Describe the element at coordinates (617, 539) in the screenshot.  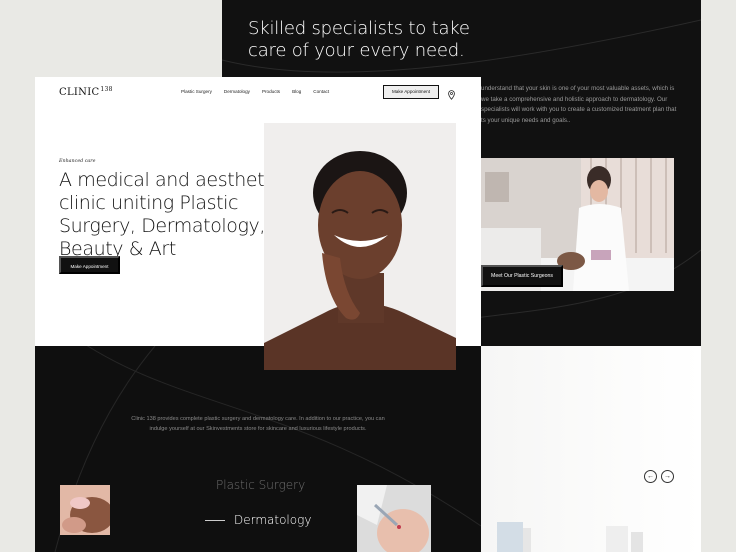
I see `product-box-white` at that location.